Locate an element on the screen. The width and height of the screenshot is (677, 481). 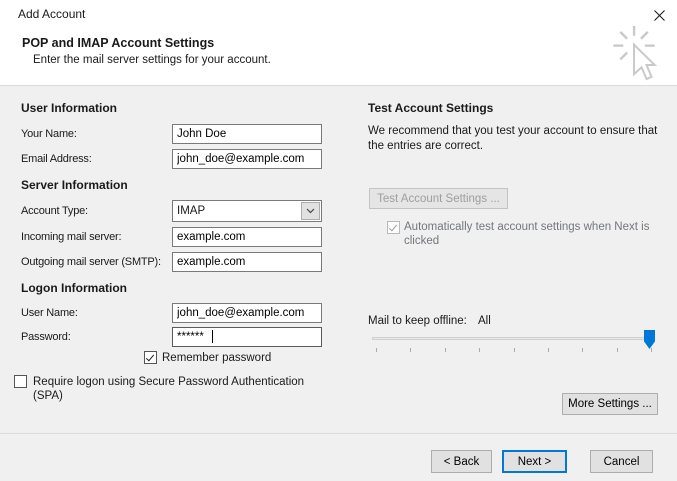
incoming-mail-server-label: Incoming mail server: is located at coordinates (71, 237).